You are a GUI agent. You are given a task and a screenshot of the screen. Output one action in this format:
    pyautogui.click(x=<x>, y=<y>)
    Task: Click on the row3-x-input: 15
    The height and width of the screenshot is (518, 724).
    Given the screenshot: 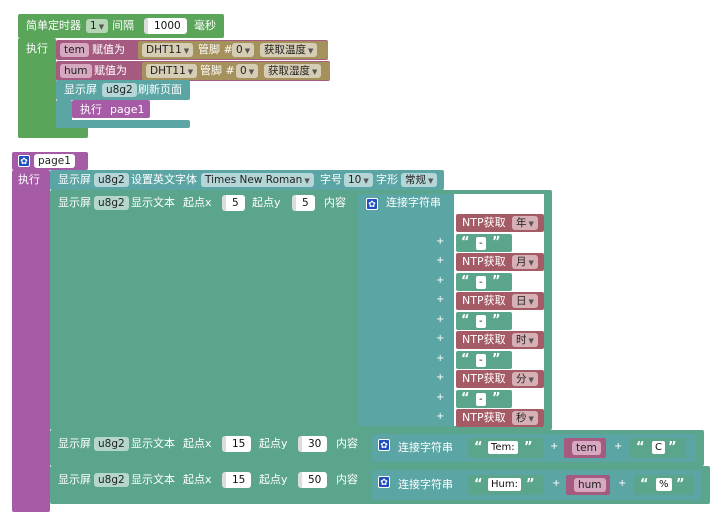 What is the action you would take?
    pyautogui.click(x=237, y=480)
    